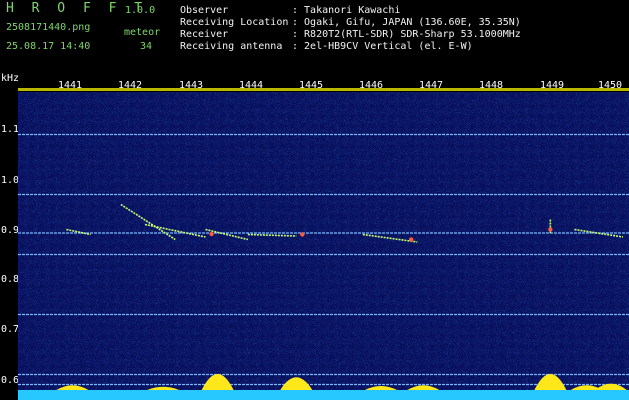 Image resolution: width=629 pixels, height=400 pixels. I want to click on info-key-observer: Observer, so click(204, 10).